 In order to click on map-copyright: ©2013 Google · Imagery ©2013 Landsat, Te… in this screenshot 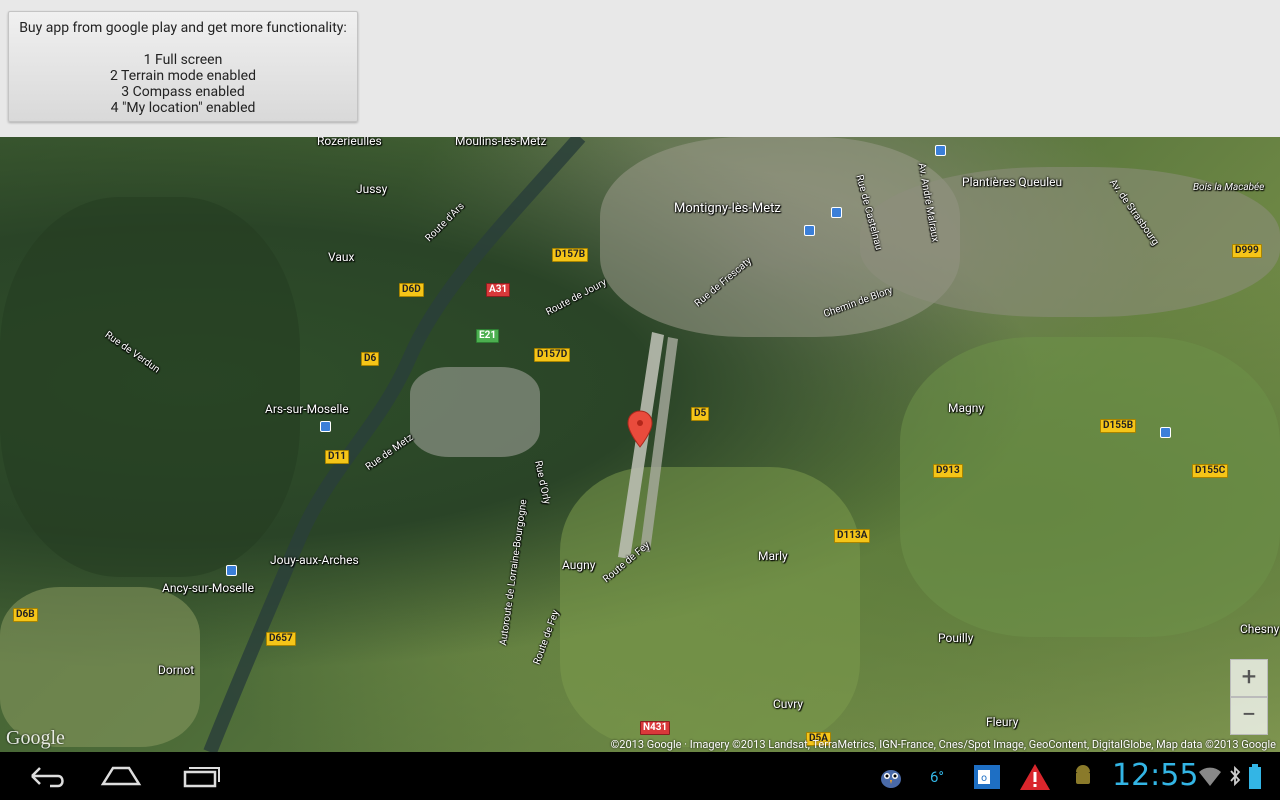, I will do `click(943, 744)`.